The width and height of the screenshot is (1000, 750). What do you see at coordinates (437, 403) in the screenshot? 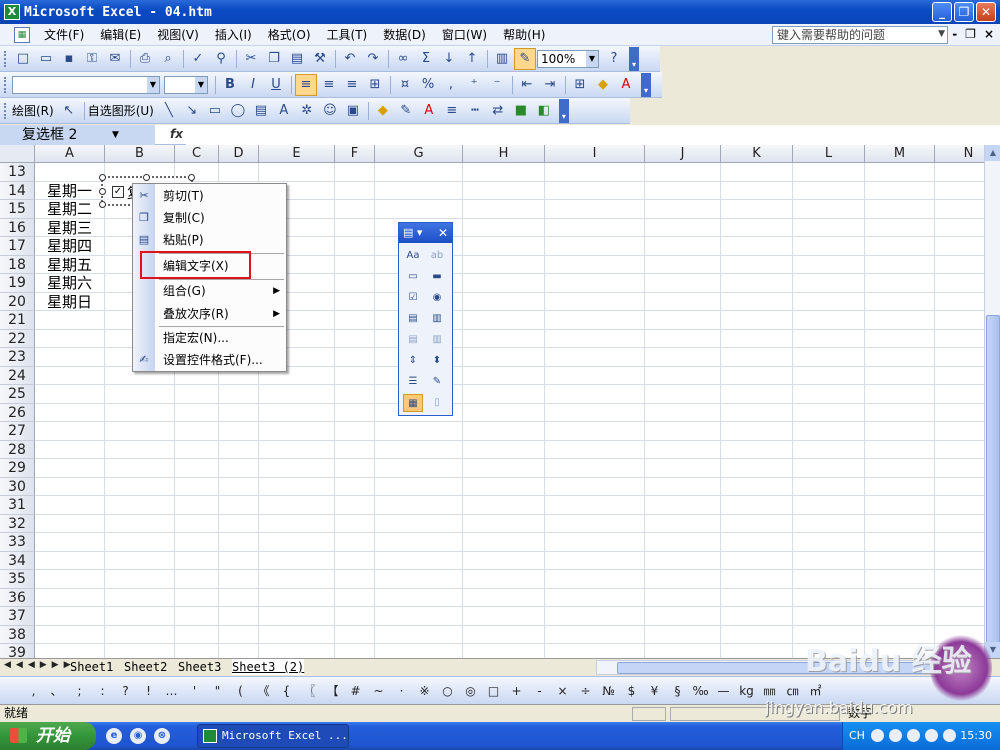
I see `run-dialog-icon: ▯` at bounding box center [437, 403].